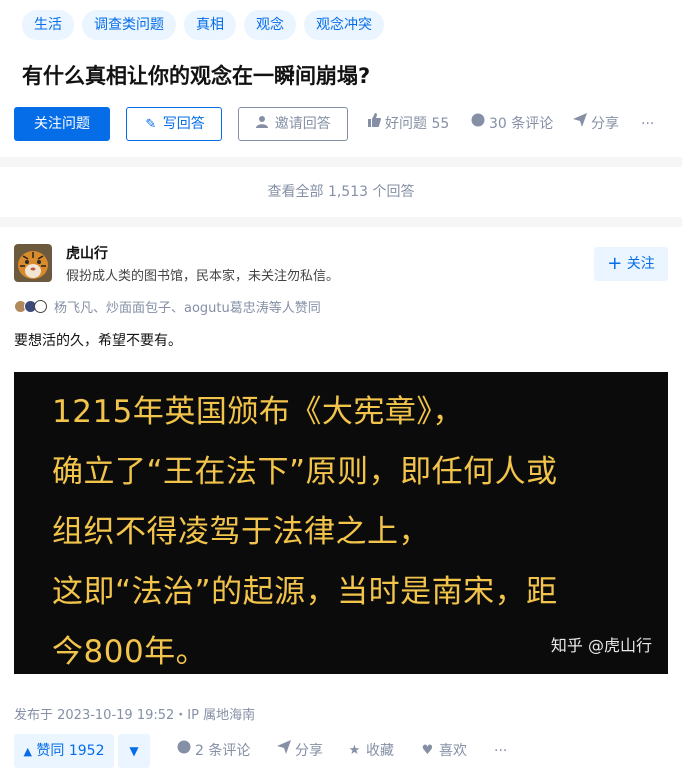 Image resolution: width=682 pixels, height=775 pixels. What do you see at coordinates (354, 750) in the screenshot?
I see `star-icon: ★` at bounding box center [354, 750].